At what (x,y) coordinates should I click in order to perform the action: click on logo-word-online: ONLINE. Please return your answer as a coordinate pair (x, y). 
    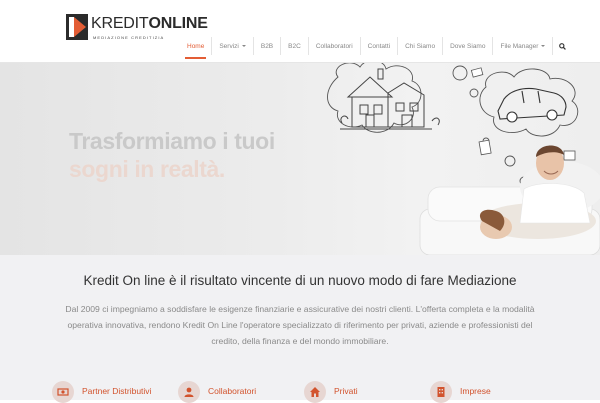
    Looking at the image, I should click on (178, 23).